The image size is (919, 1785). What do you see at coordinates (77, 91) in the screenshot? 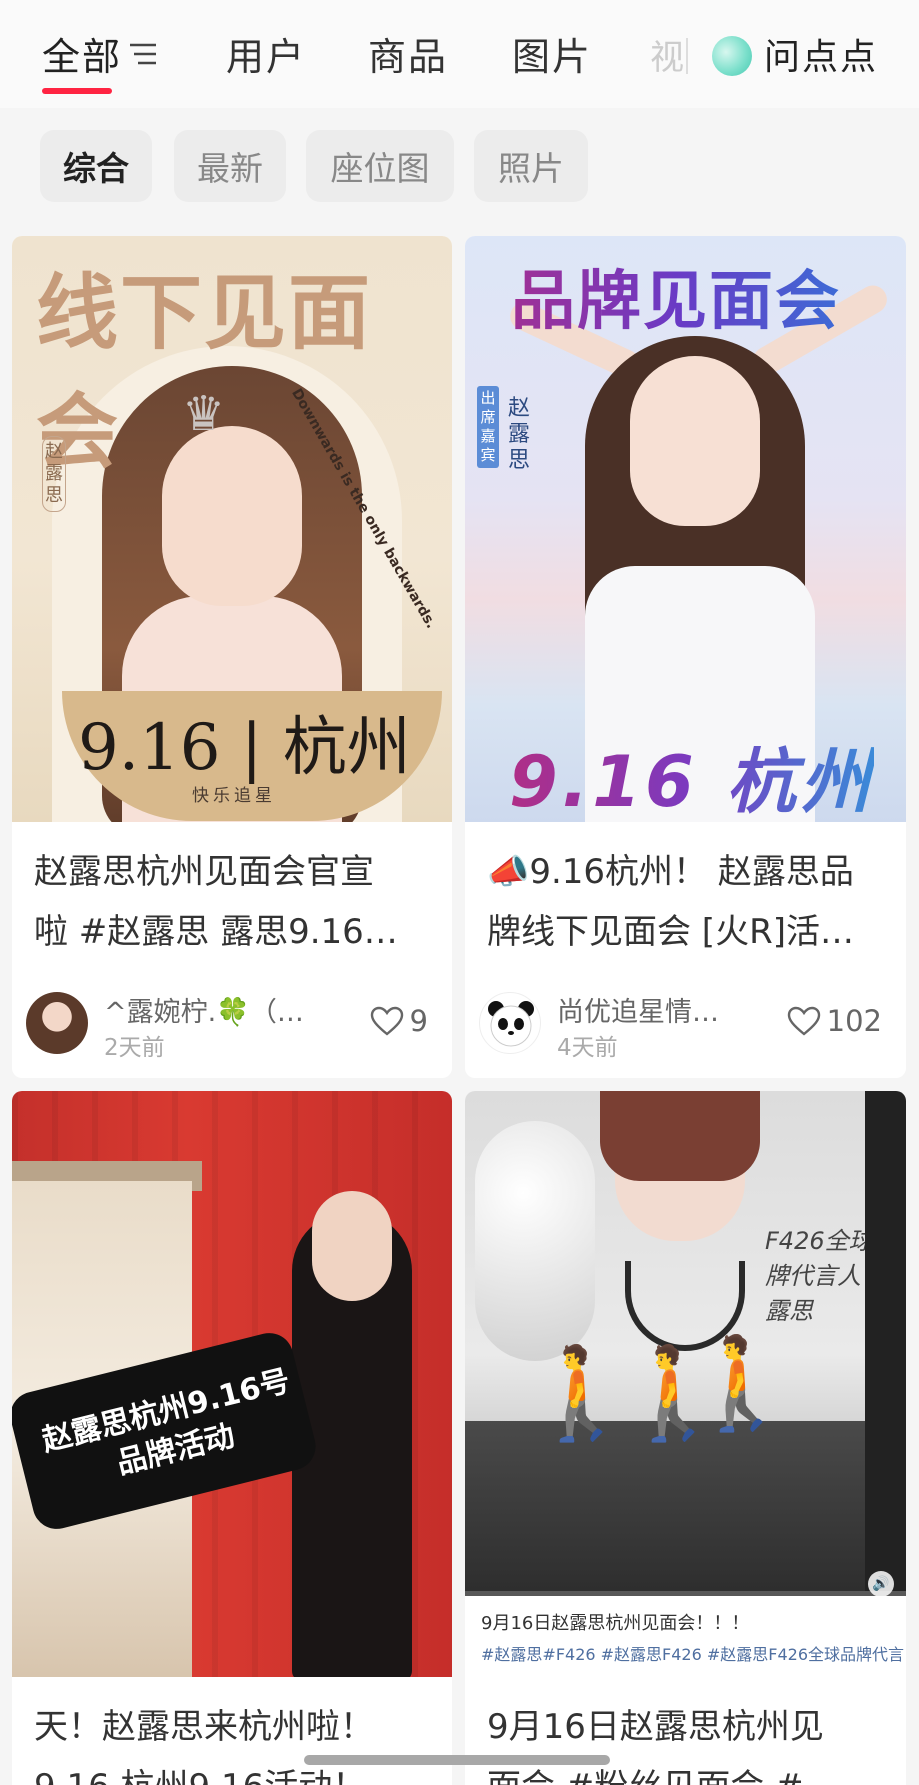
I see `active-tab-indicator` at bounding box center [77, 91].